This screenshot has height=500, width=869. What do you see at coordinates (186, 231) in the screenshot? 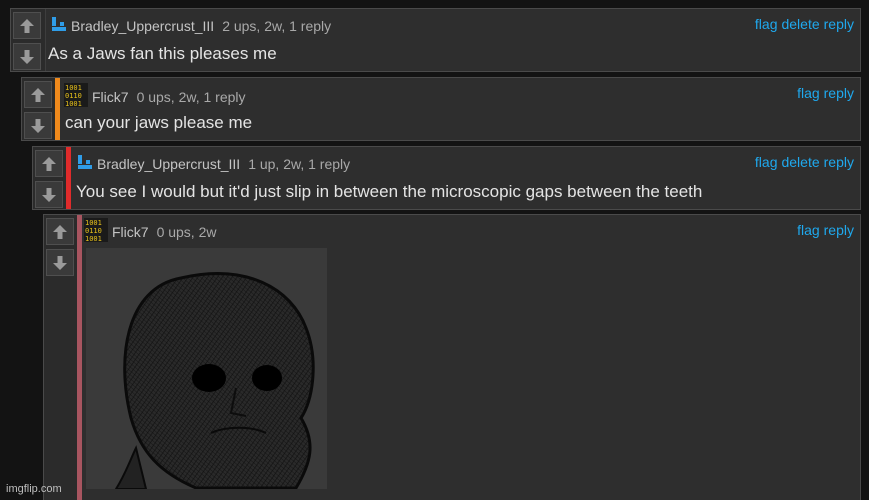
I see `comment-meta: 0 ups, 2w` at bounding box center [186, 231].